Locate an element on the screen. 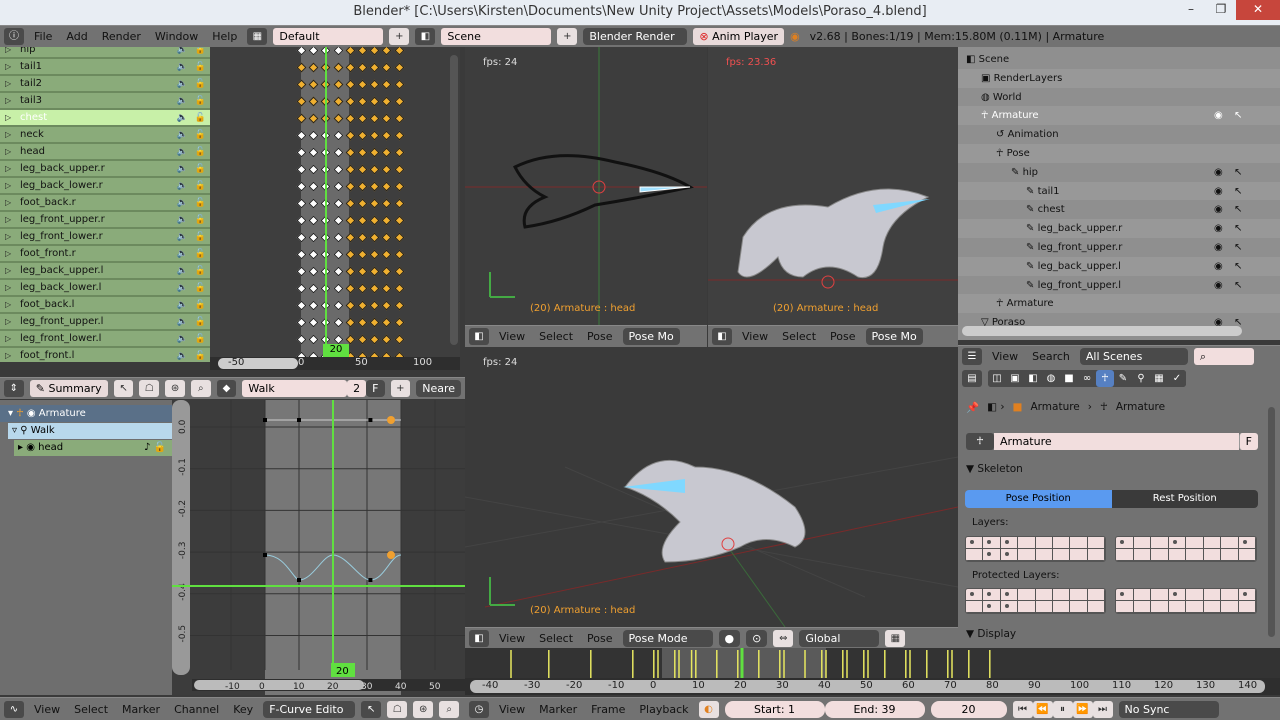 The image size is (1280, 720). action-icon: ◆ is located at coordinates (226, 388).